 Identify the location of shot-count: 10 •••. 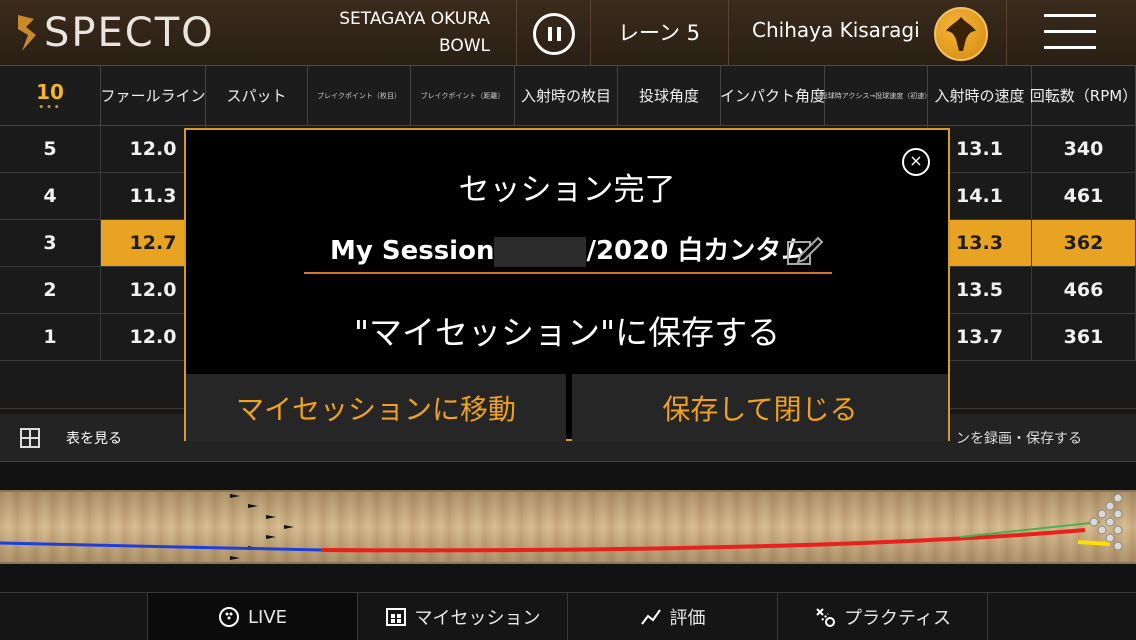
(50, 95).